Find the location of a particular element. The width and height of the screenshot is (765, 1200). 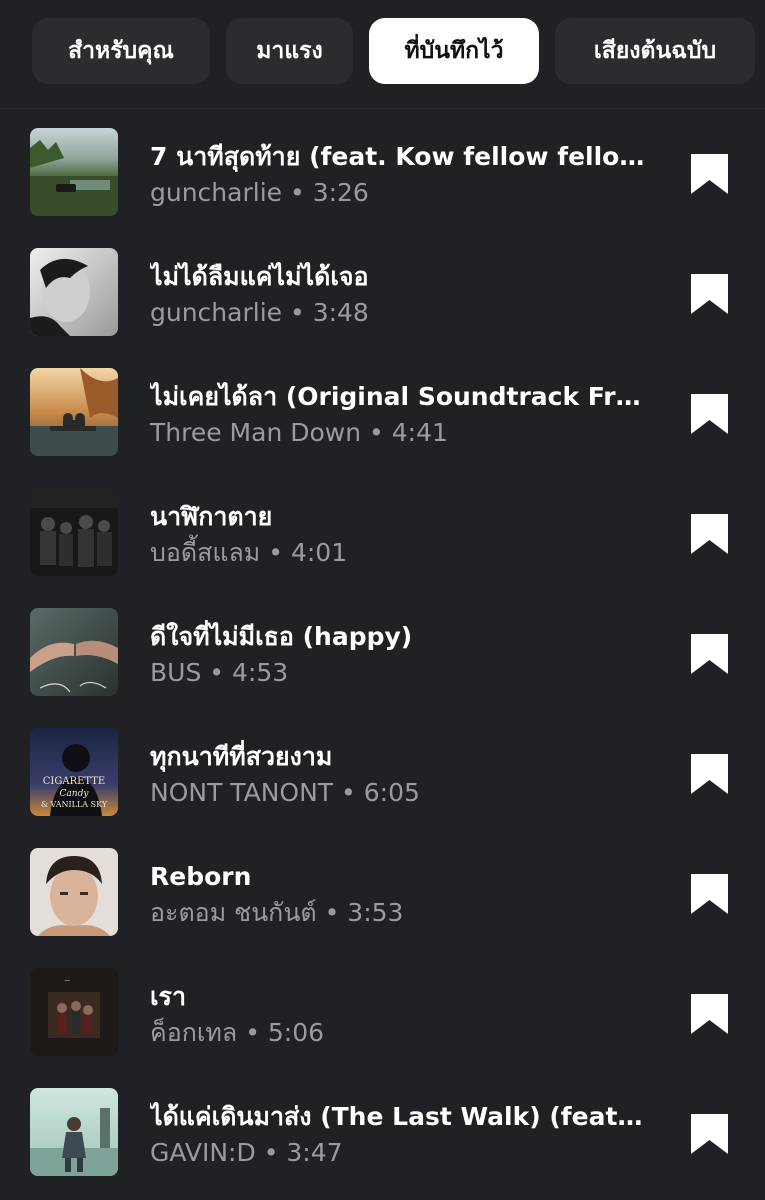

song-title: ดีใจที่ไม่มีเธอ (happy) is located at coordinates (281, 636).